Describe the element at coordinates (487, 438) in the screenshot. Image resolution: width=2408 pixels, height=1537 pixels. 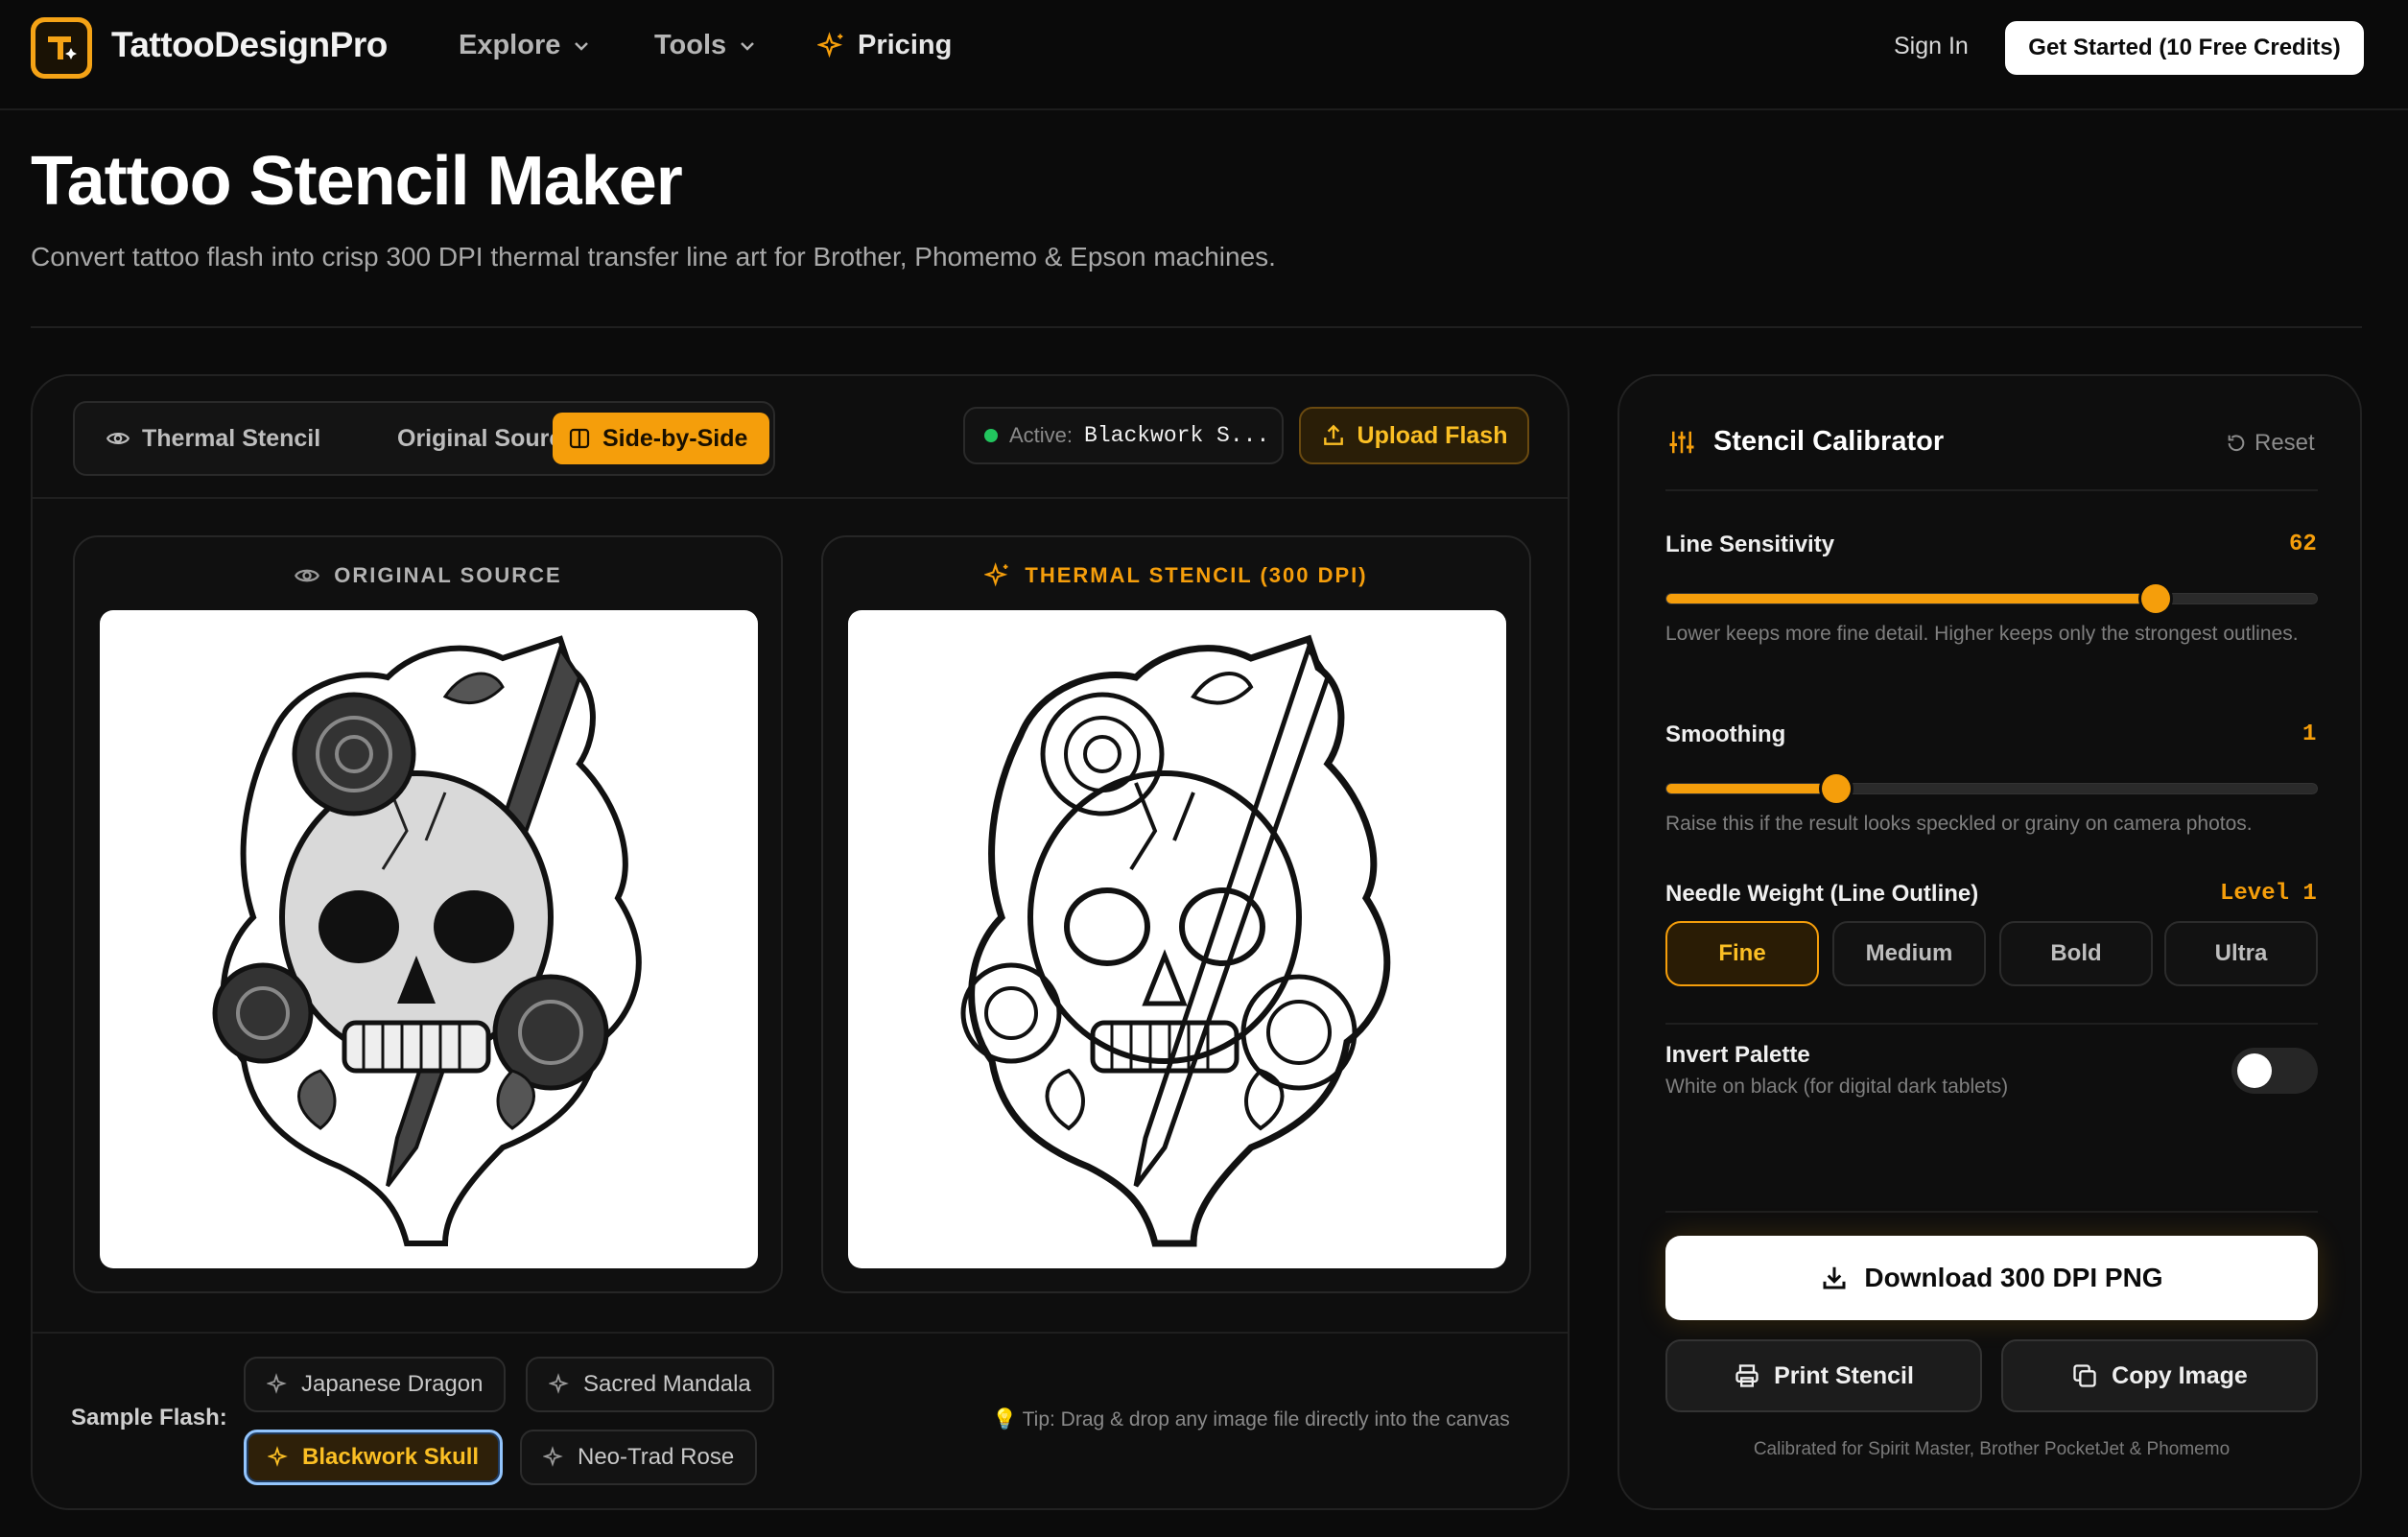
I see `tab-original-source-label: Original Source` at that location.